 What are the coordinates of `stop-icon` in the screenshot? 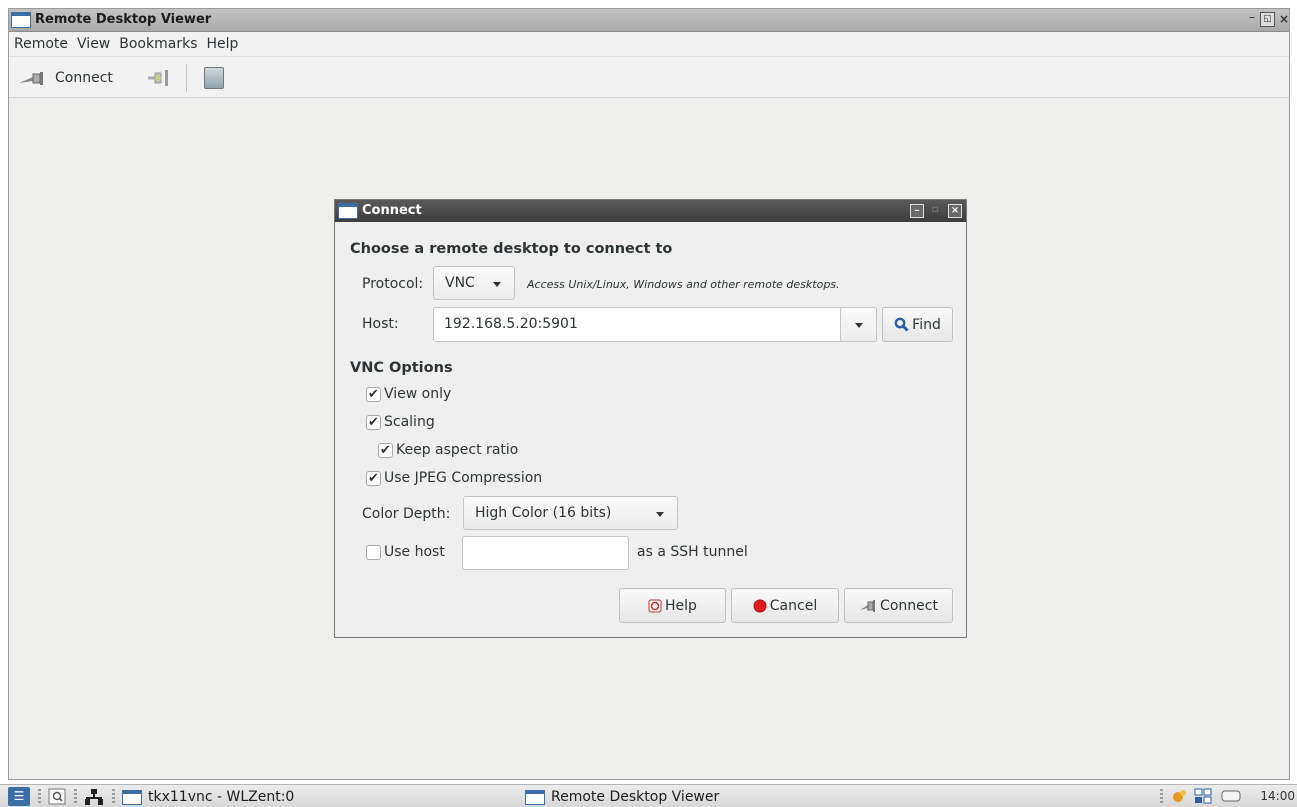 It's located at (760, 605).